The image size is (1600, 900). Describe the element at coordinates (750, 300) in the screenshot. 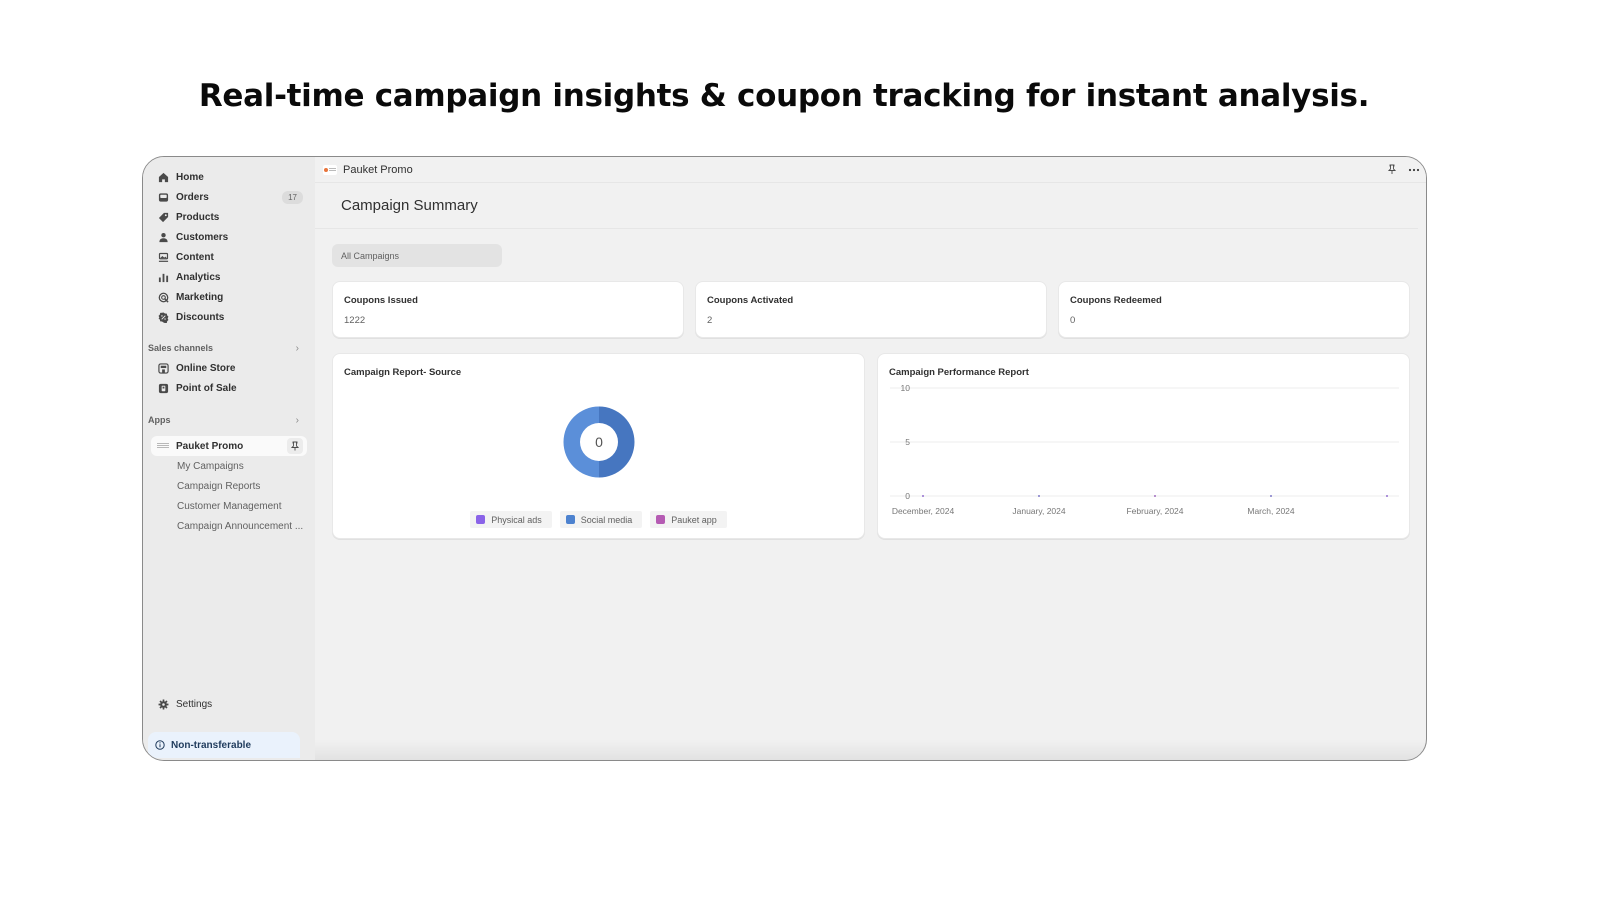

I see `stat-title: Coupons Activated` at that location.